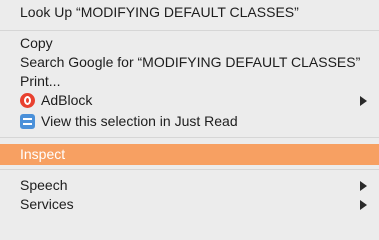  What do you see at coordinates (43, 154) in the screenshot?
I see `menu-item-inspect-label: Inspect` at bounding box center [43, 154].